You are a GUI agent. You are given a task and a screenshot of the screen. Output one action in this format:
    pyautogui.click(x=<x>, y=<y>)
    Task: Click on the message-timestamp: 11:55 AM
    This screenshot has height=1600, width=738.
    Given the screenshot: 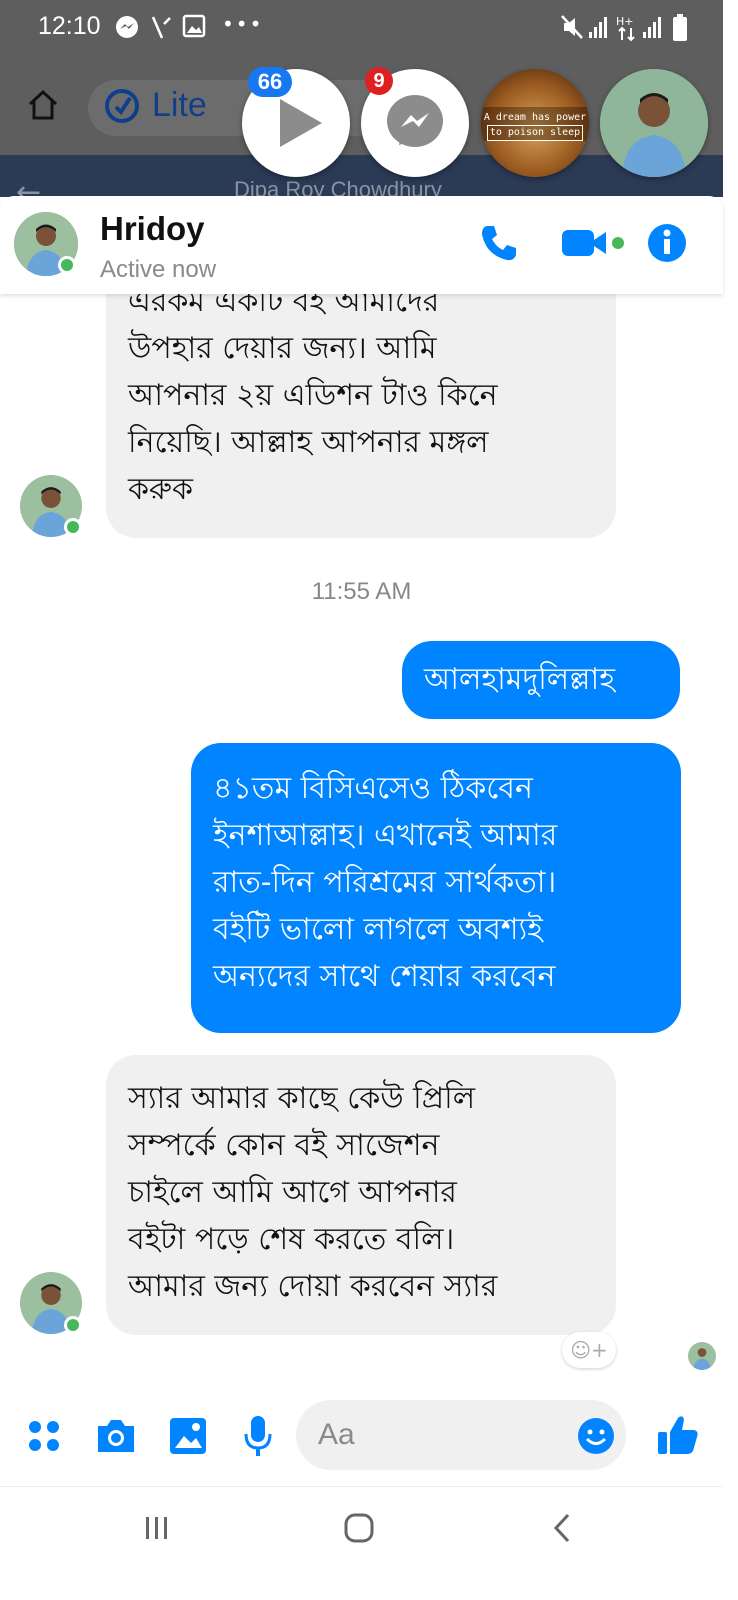 What is the action you would take?
    pyautogui.click(x=361, y=591)
    